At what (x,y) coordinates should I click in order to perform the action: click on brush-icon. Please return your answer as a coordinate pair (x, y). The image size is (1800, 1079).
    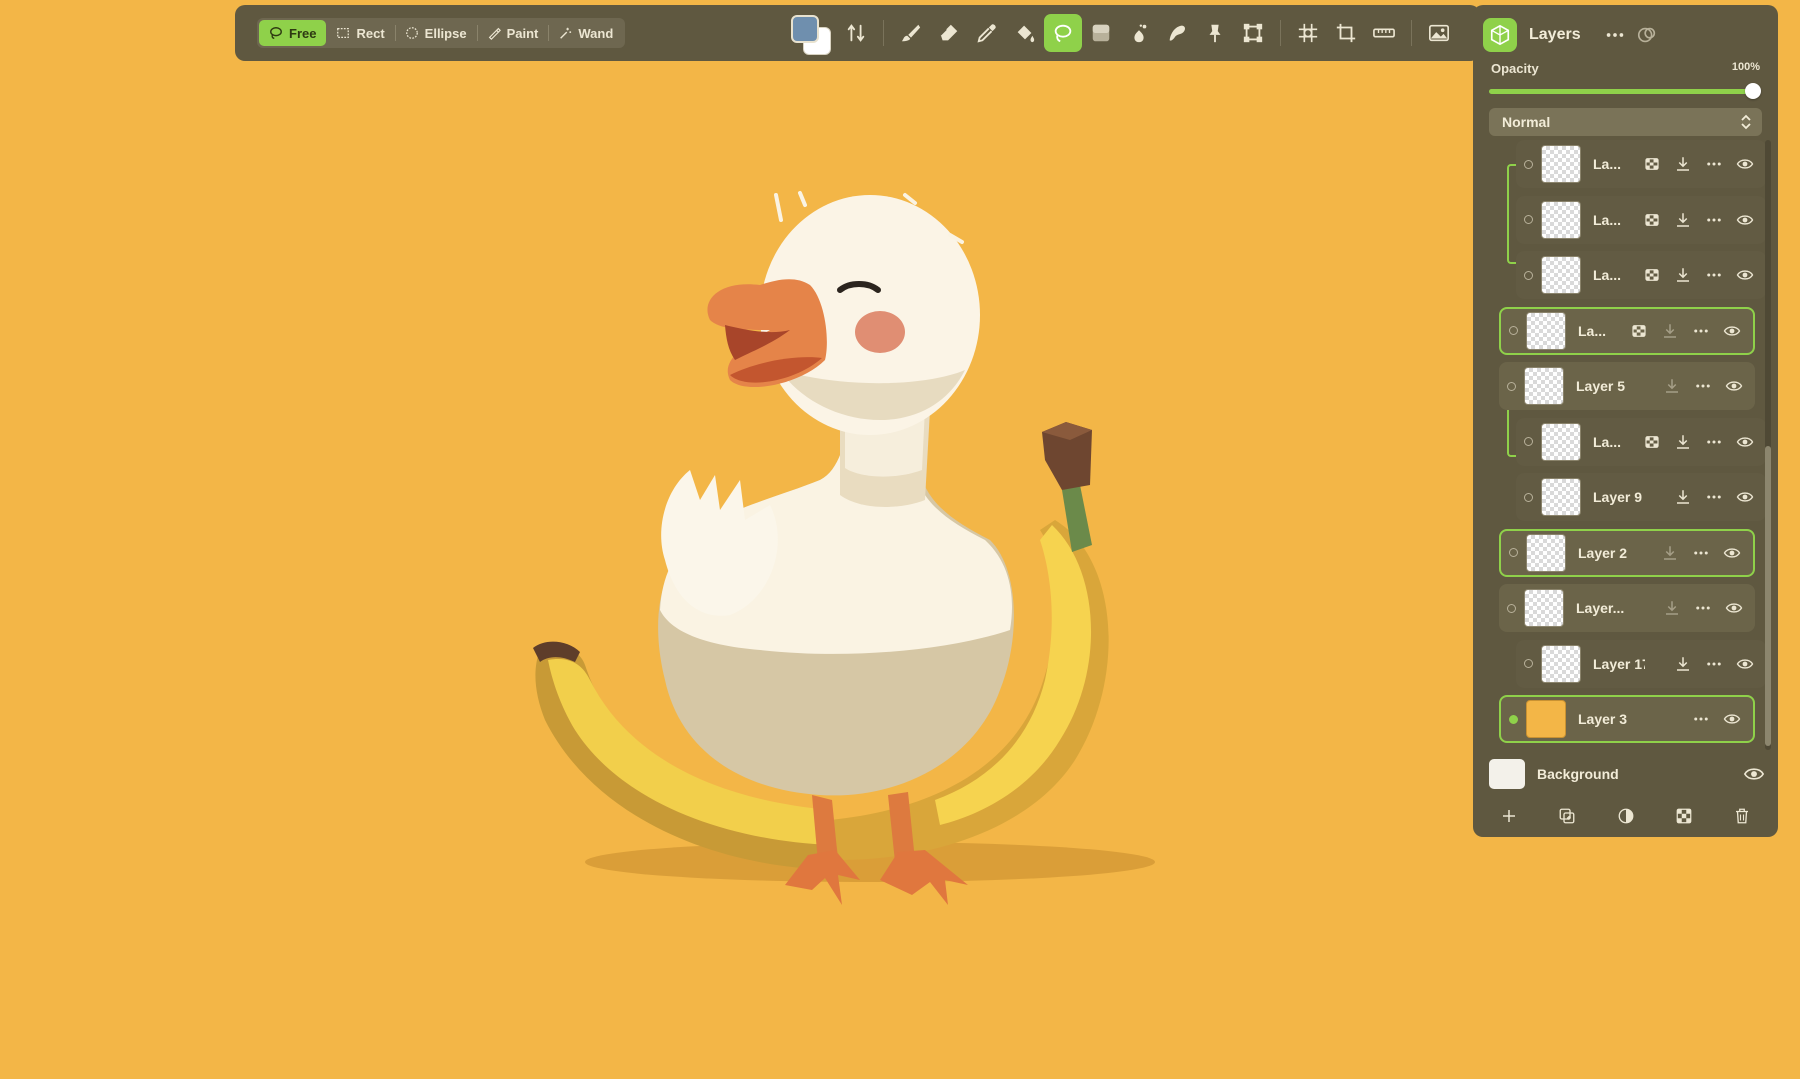
    Looking at the image, I should click on (911, 33).